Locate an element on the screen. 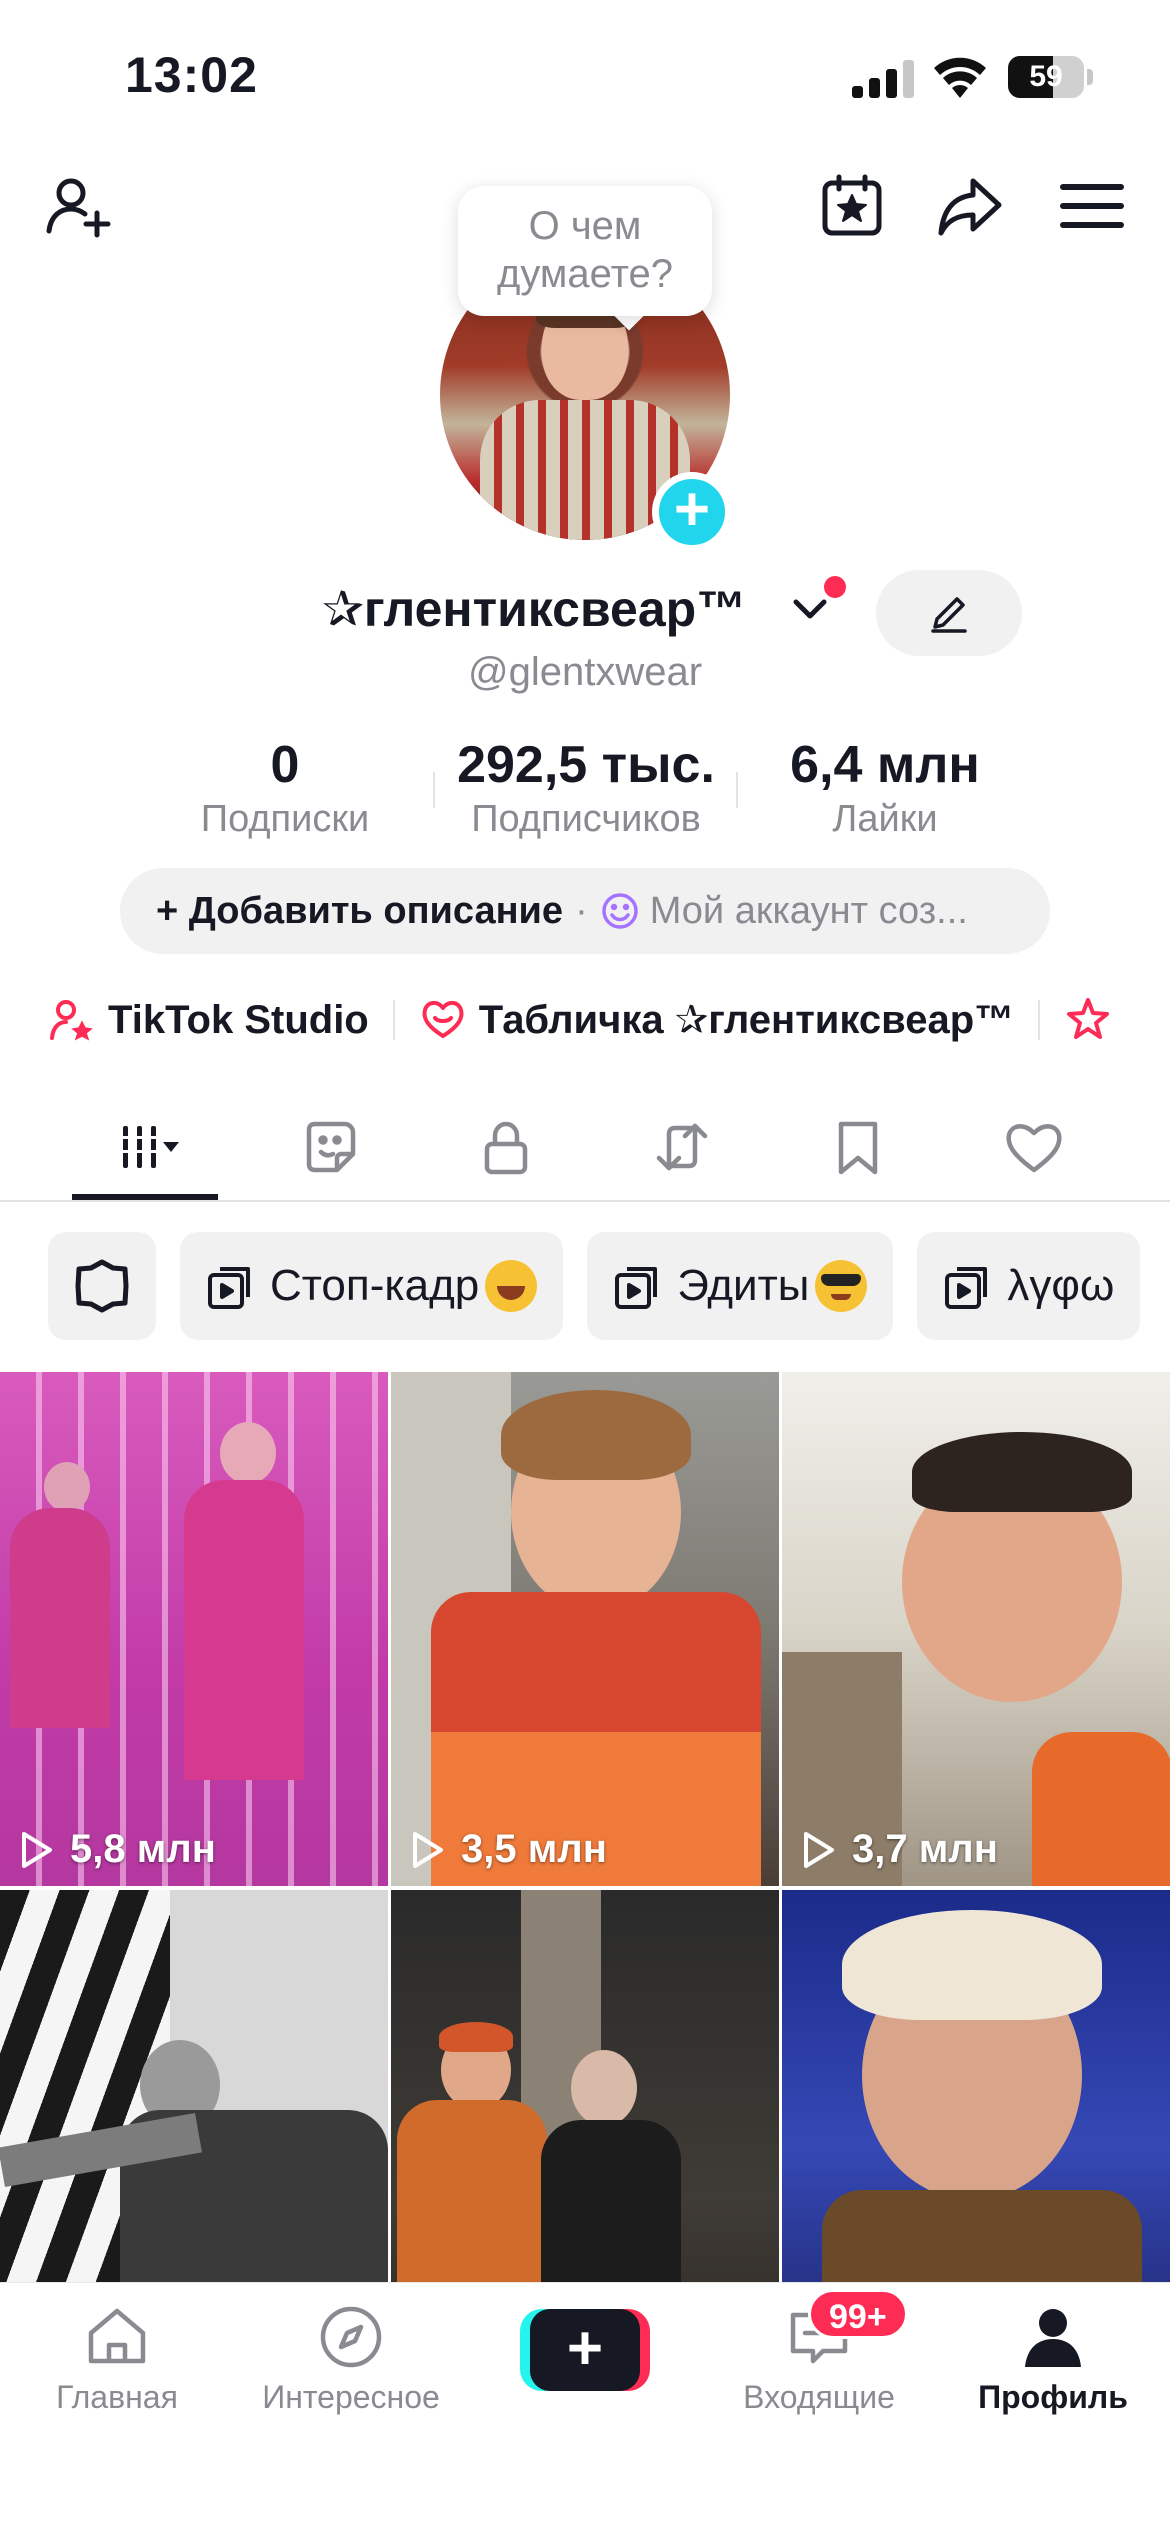  nav-home: Главная is located at coordinates (117, 2358).